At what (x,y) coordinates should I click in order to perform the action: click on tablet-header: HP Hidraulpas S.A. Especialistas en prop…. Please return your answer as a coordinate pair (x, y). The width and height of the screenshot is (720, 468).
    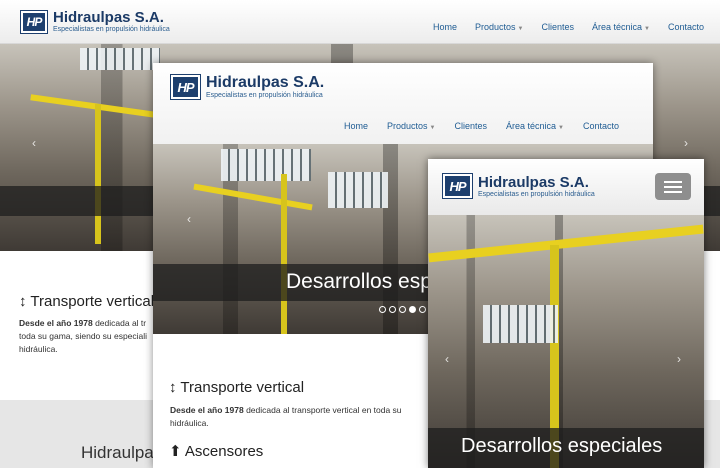
    Looking at the image, I should click on (403, 103).